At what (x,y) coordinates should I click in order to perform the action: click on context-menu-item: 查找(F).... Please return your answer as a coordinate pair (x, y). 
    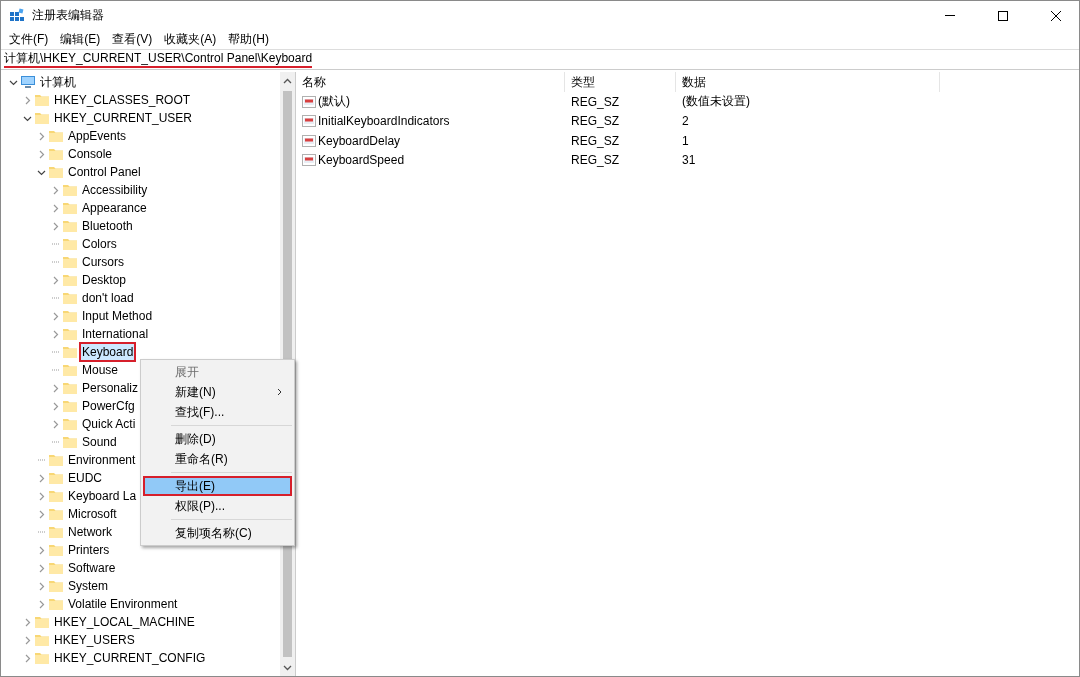
    Looking at the image, I should click on (217, 412).